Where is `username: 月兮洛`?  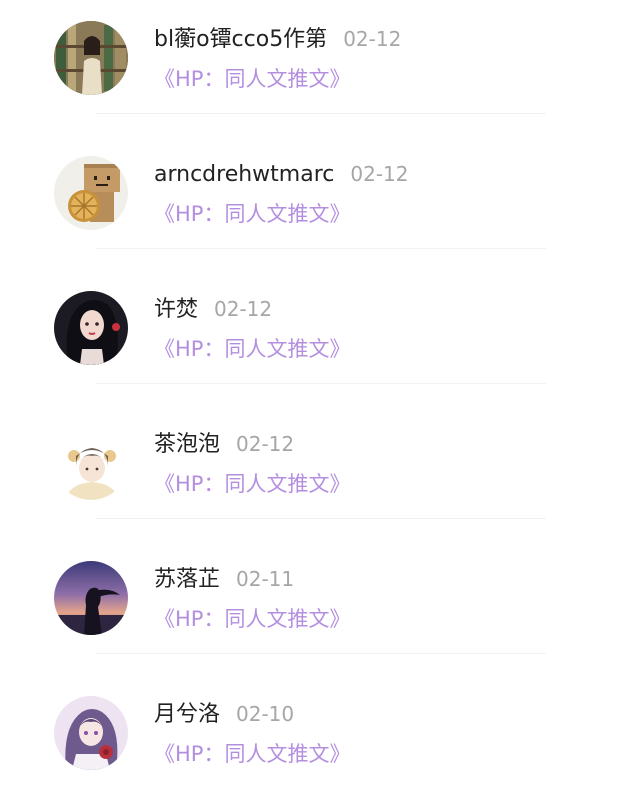 username: 月兮洛 is located at coordinates (187, 714).